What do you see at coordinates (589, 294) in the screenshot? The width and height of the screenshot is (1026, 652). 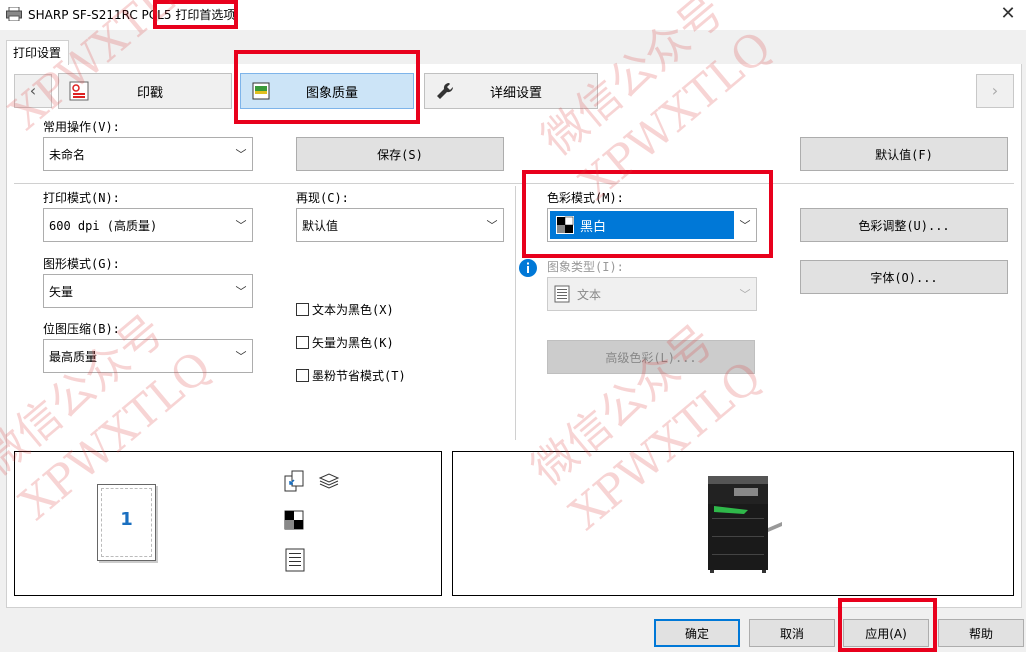 I see `image-type-value: 文本` at bounding box center [589, 294].